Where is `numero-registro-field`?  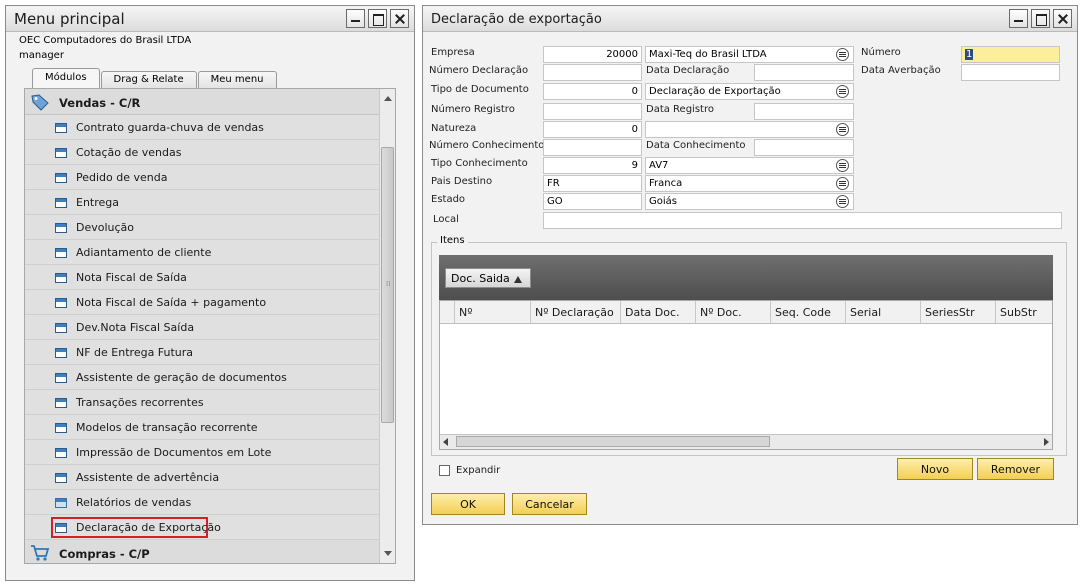
numero-registro-field is located at coordinates (592, 111).